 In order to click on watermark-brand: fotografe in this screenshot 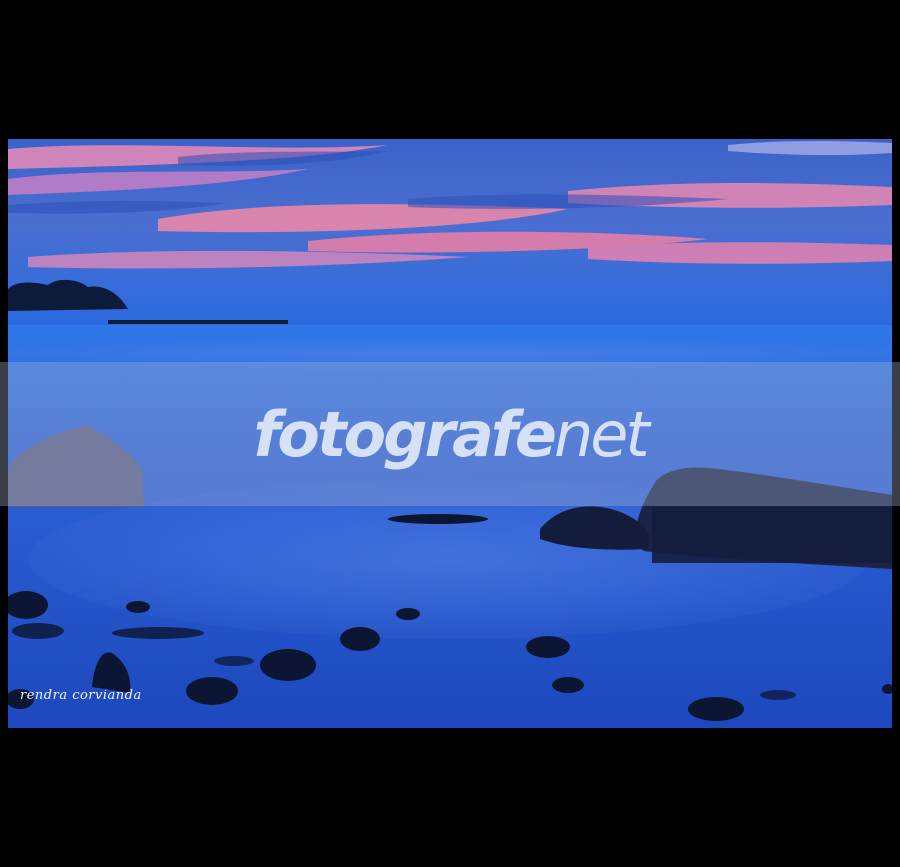, I will do `click(405, 434)`.